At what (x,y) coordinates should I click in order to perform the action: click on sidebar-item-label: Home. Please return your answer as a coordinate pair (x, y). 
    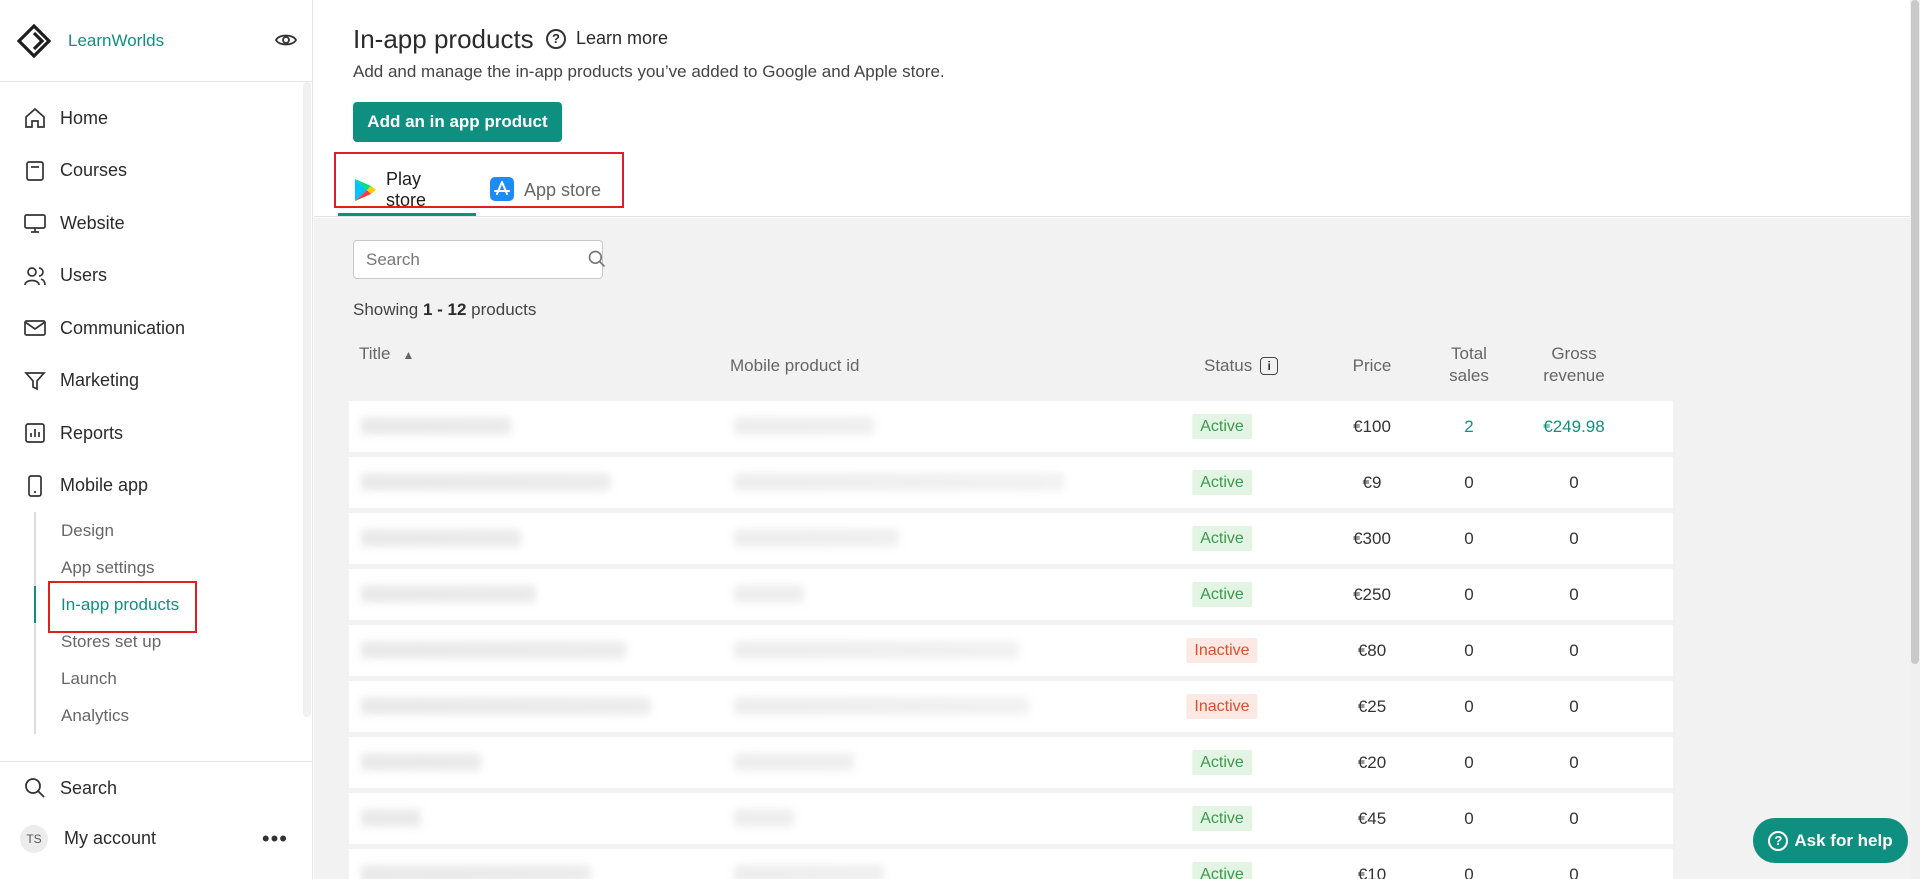
    Looking at the image, I should click on (84, 117).